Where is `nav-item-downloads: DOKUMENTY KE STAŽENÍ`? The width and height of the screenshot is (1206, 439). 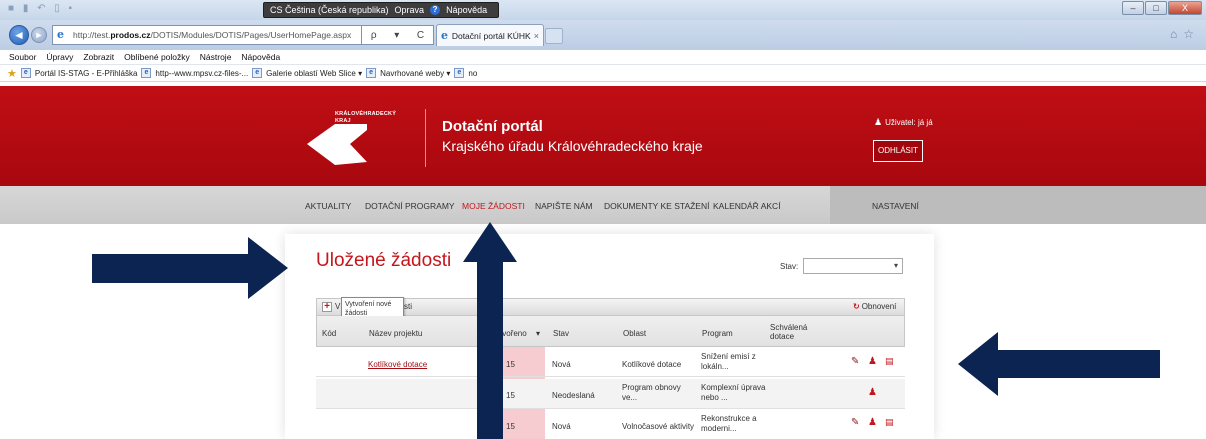 nav-item-downloads: DOKUMENTY KE STAŽENÍ is located at coordinates (656, 206).